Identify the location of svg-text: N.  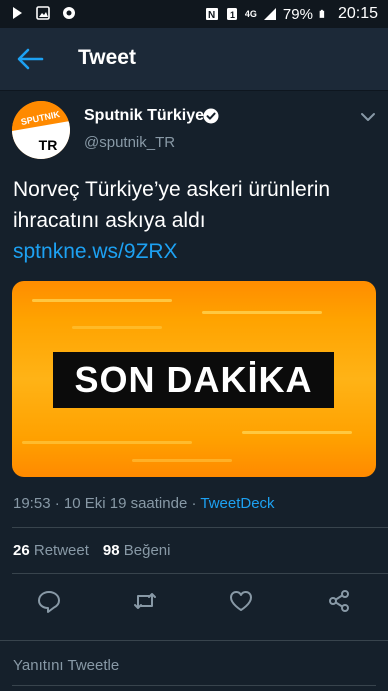
(211, 15).